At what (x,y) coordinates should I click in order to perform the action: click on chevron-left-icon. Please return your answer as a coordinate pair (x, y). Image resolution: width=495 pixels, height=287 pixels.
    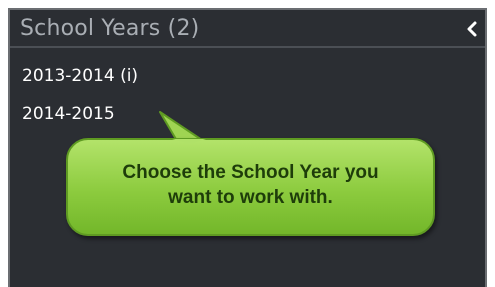
    Looking at the image, I should click on (472, 29).